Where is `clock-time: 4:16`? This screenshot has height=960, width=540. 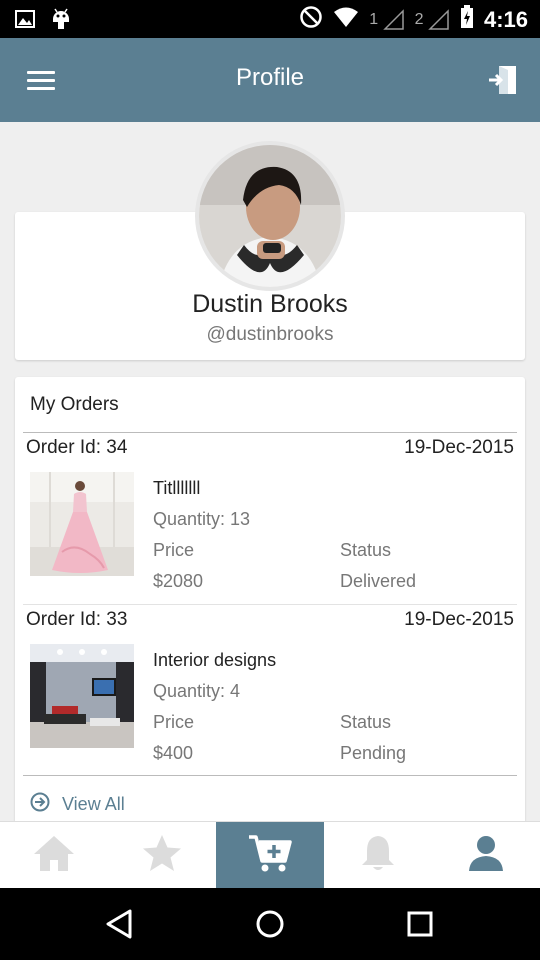 clock-time: 4:16 is located at coordinates (505, 19).